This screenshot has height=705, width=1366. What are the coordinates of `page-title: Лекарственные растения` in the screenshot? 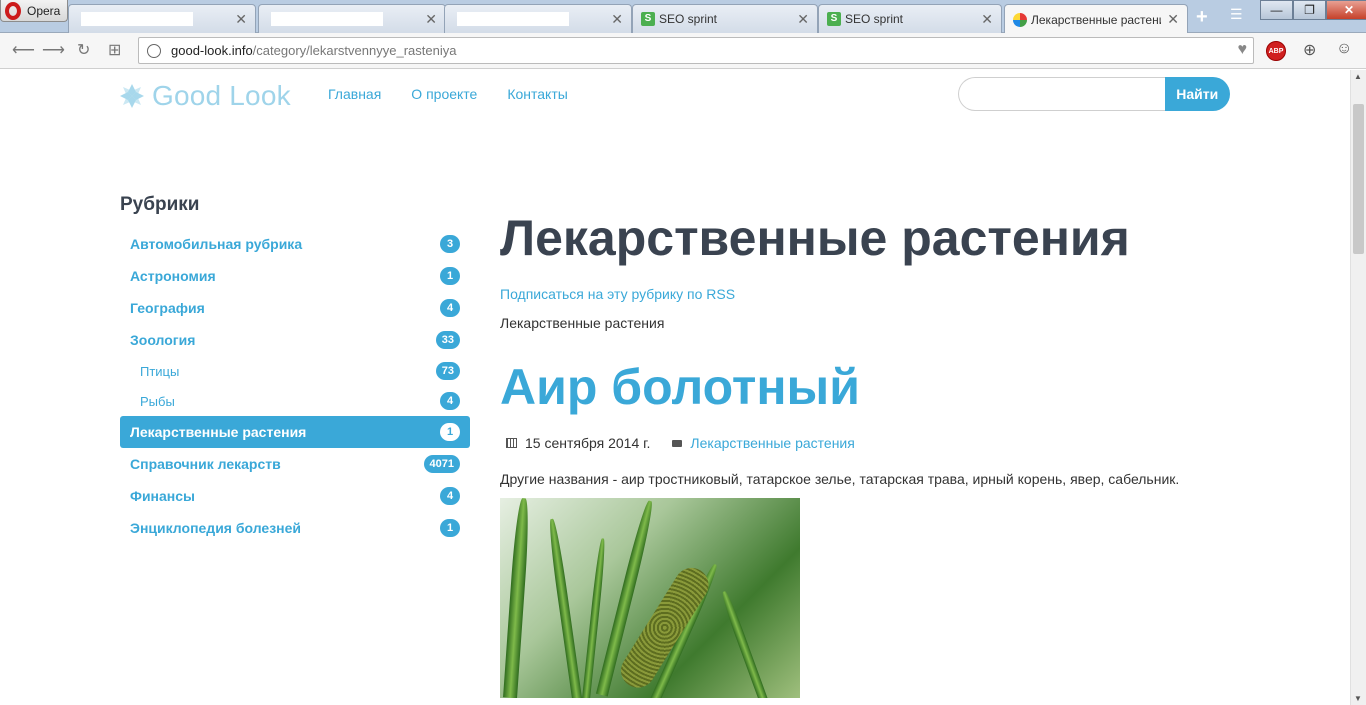 It's located at (815, 238).